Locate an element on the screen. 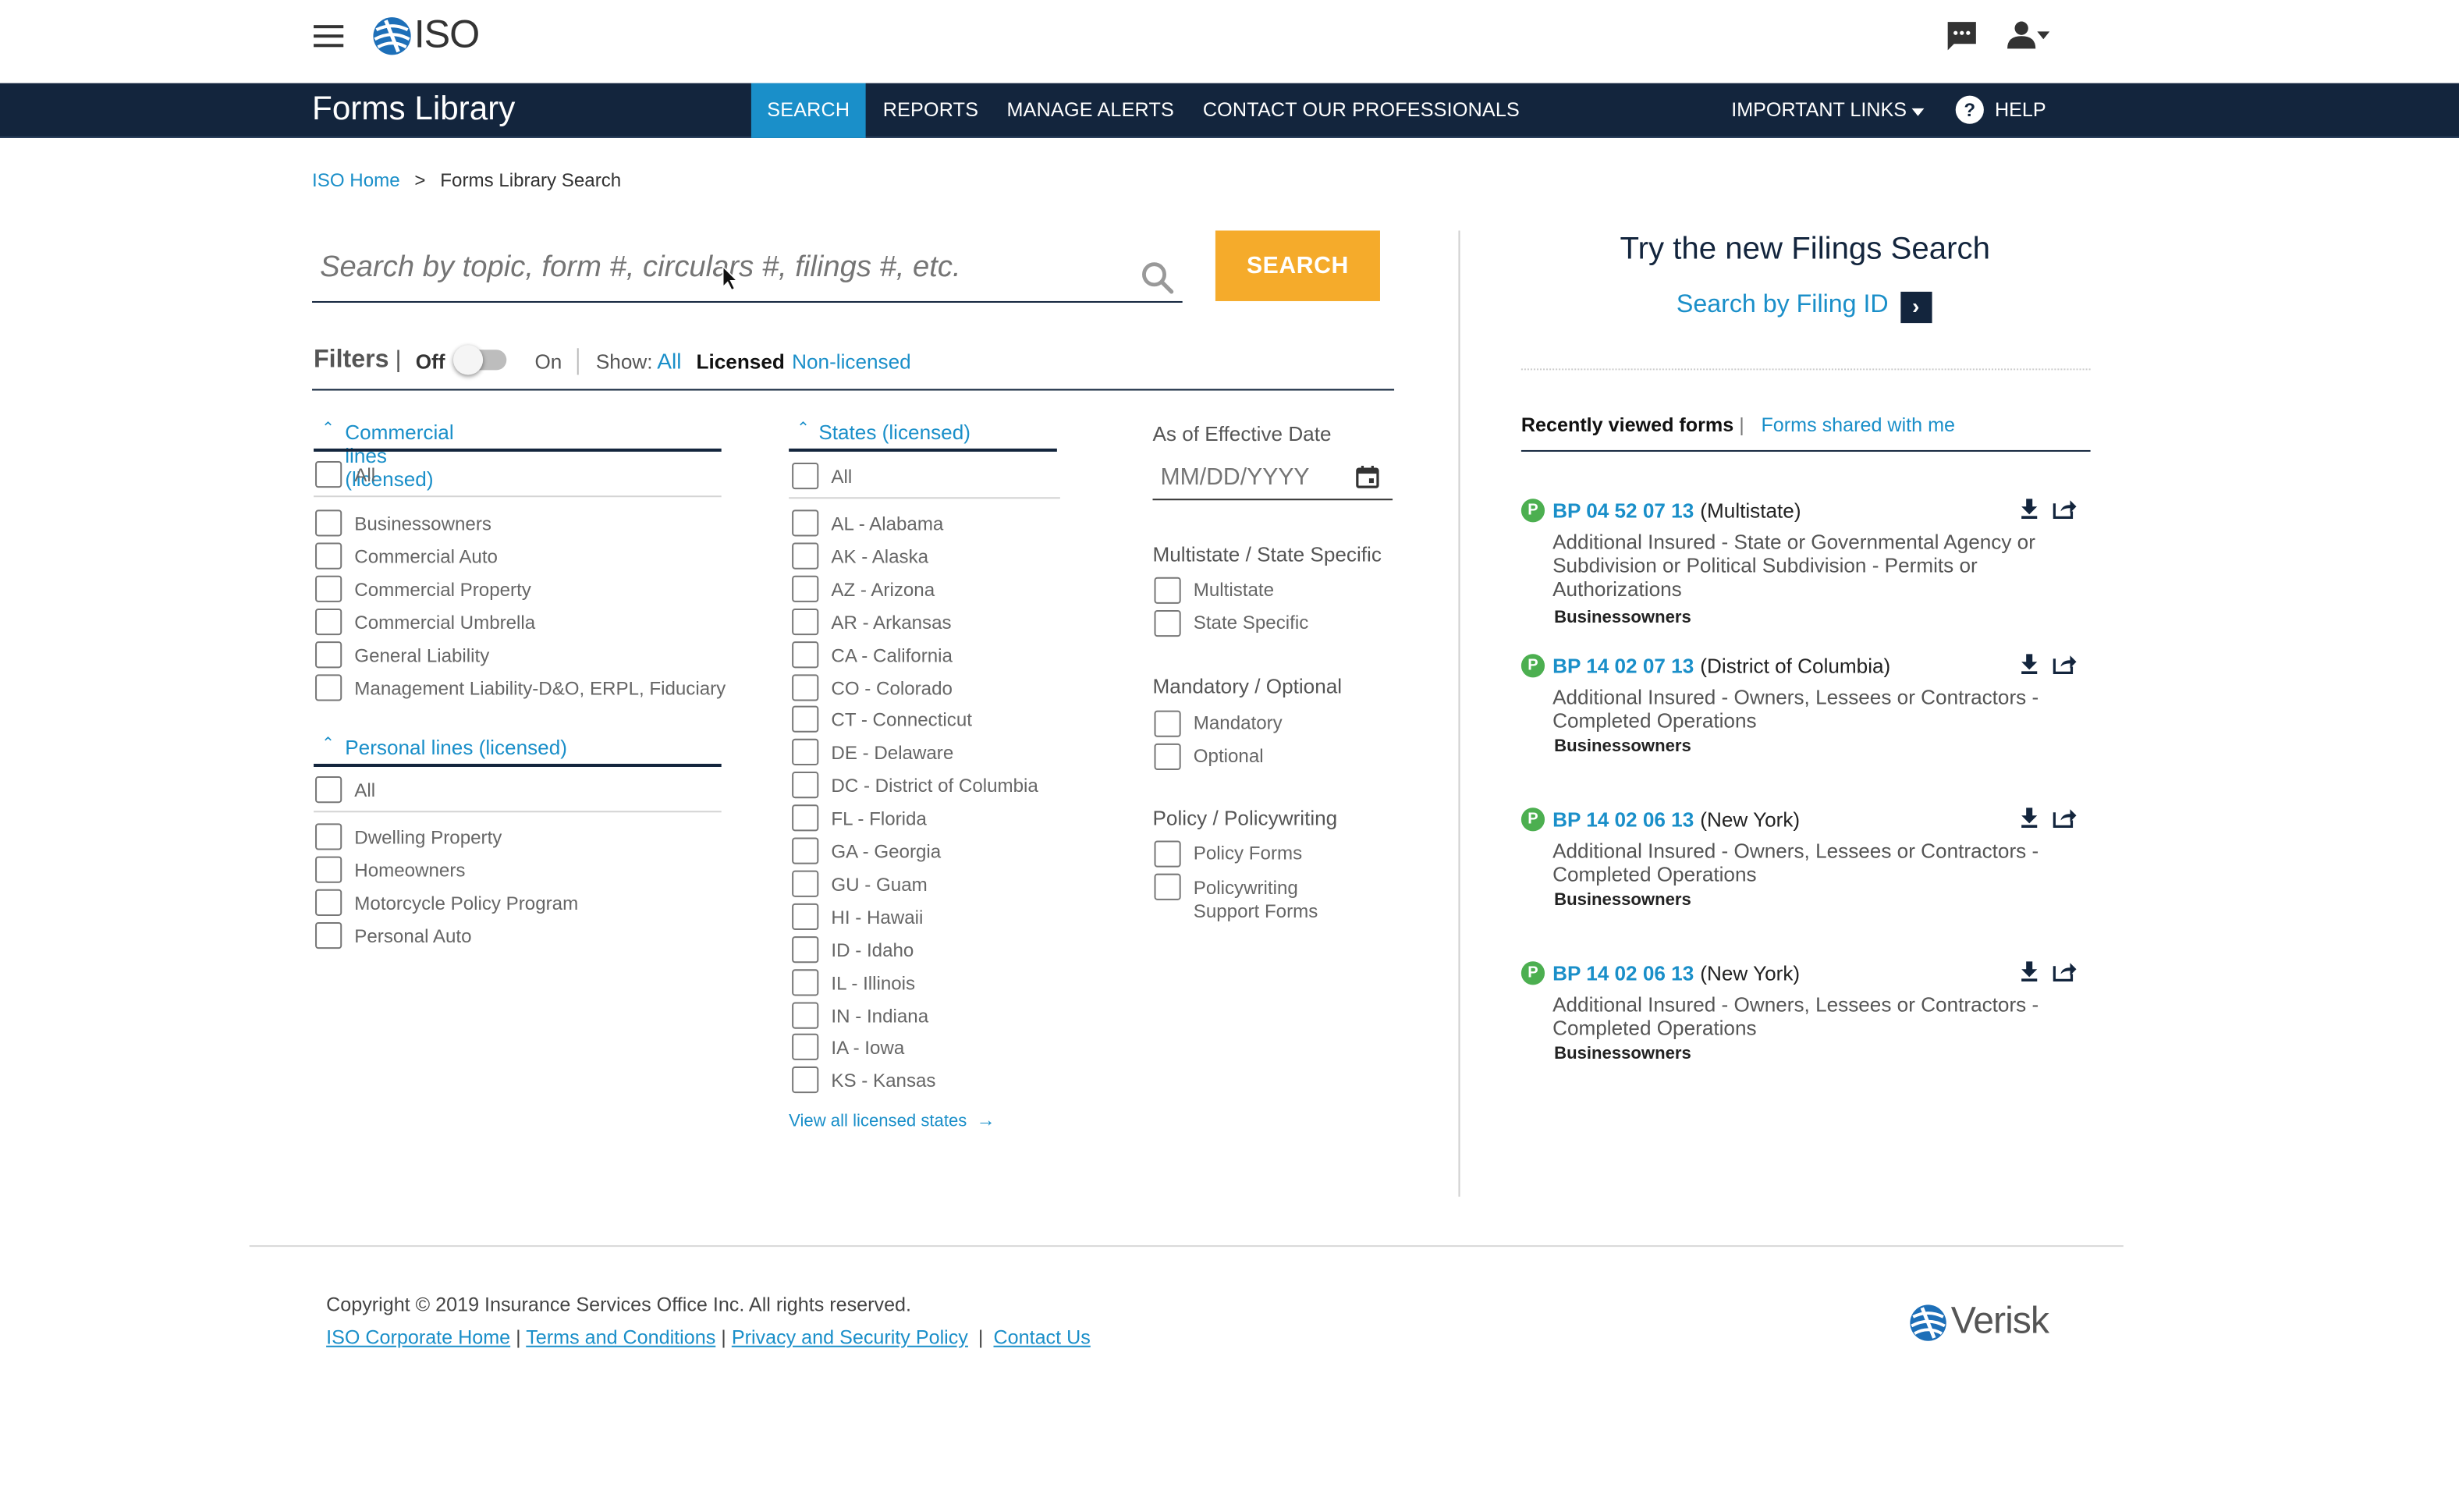 The width and height of the screenshot is (2459, 1512). commercial-management-liability-d-o-erpl-fiduciary-checkbox is located at coordinates (329, 687).